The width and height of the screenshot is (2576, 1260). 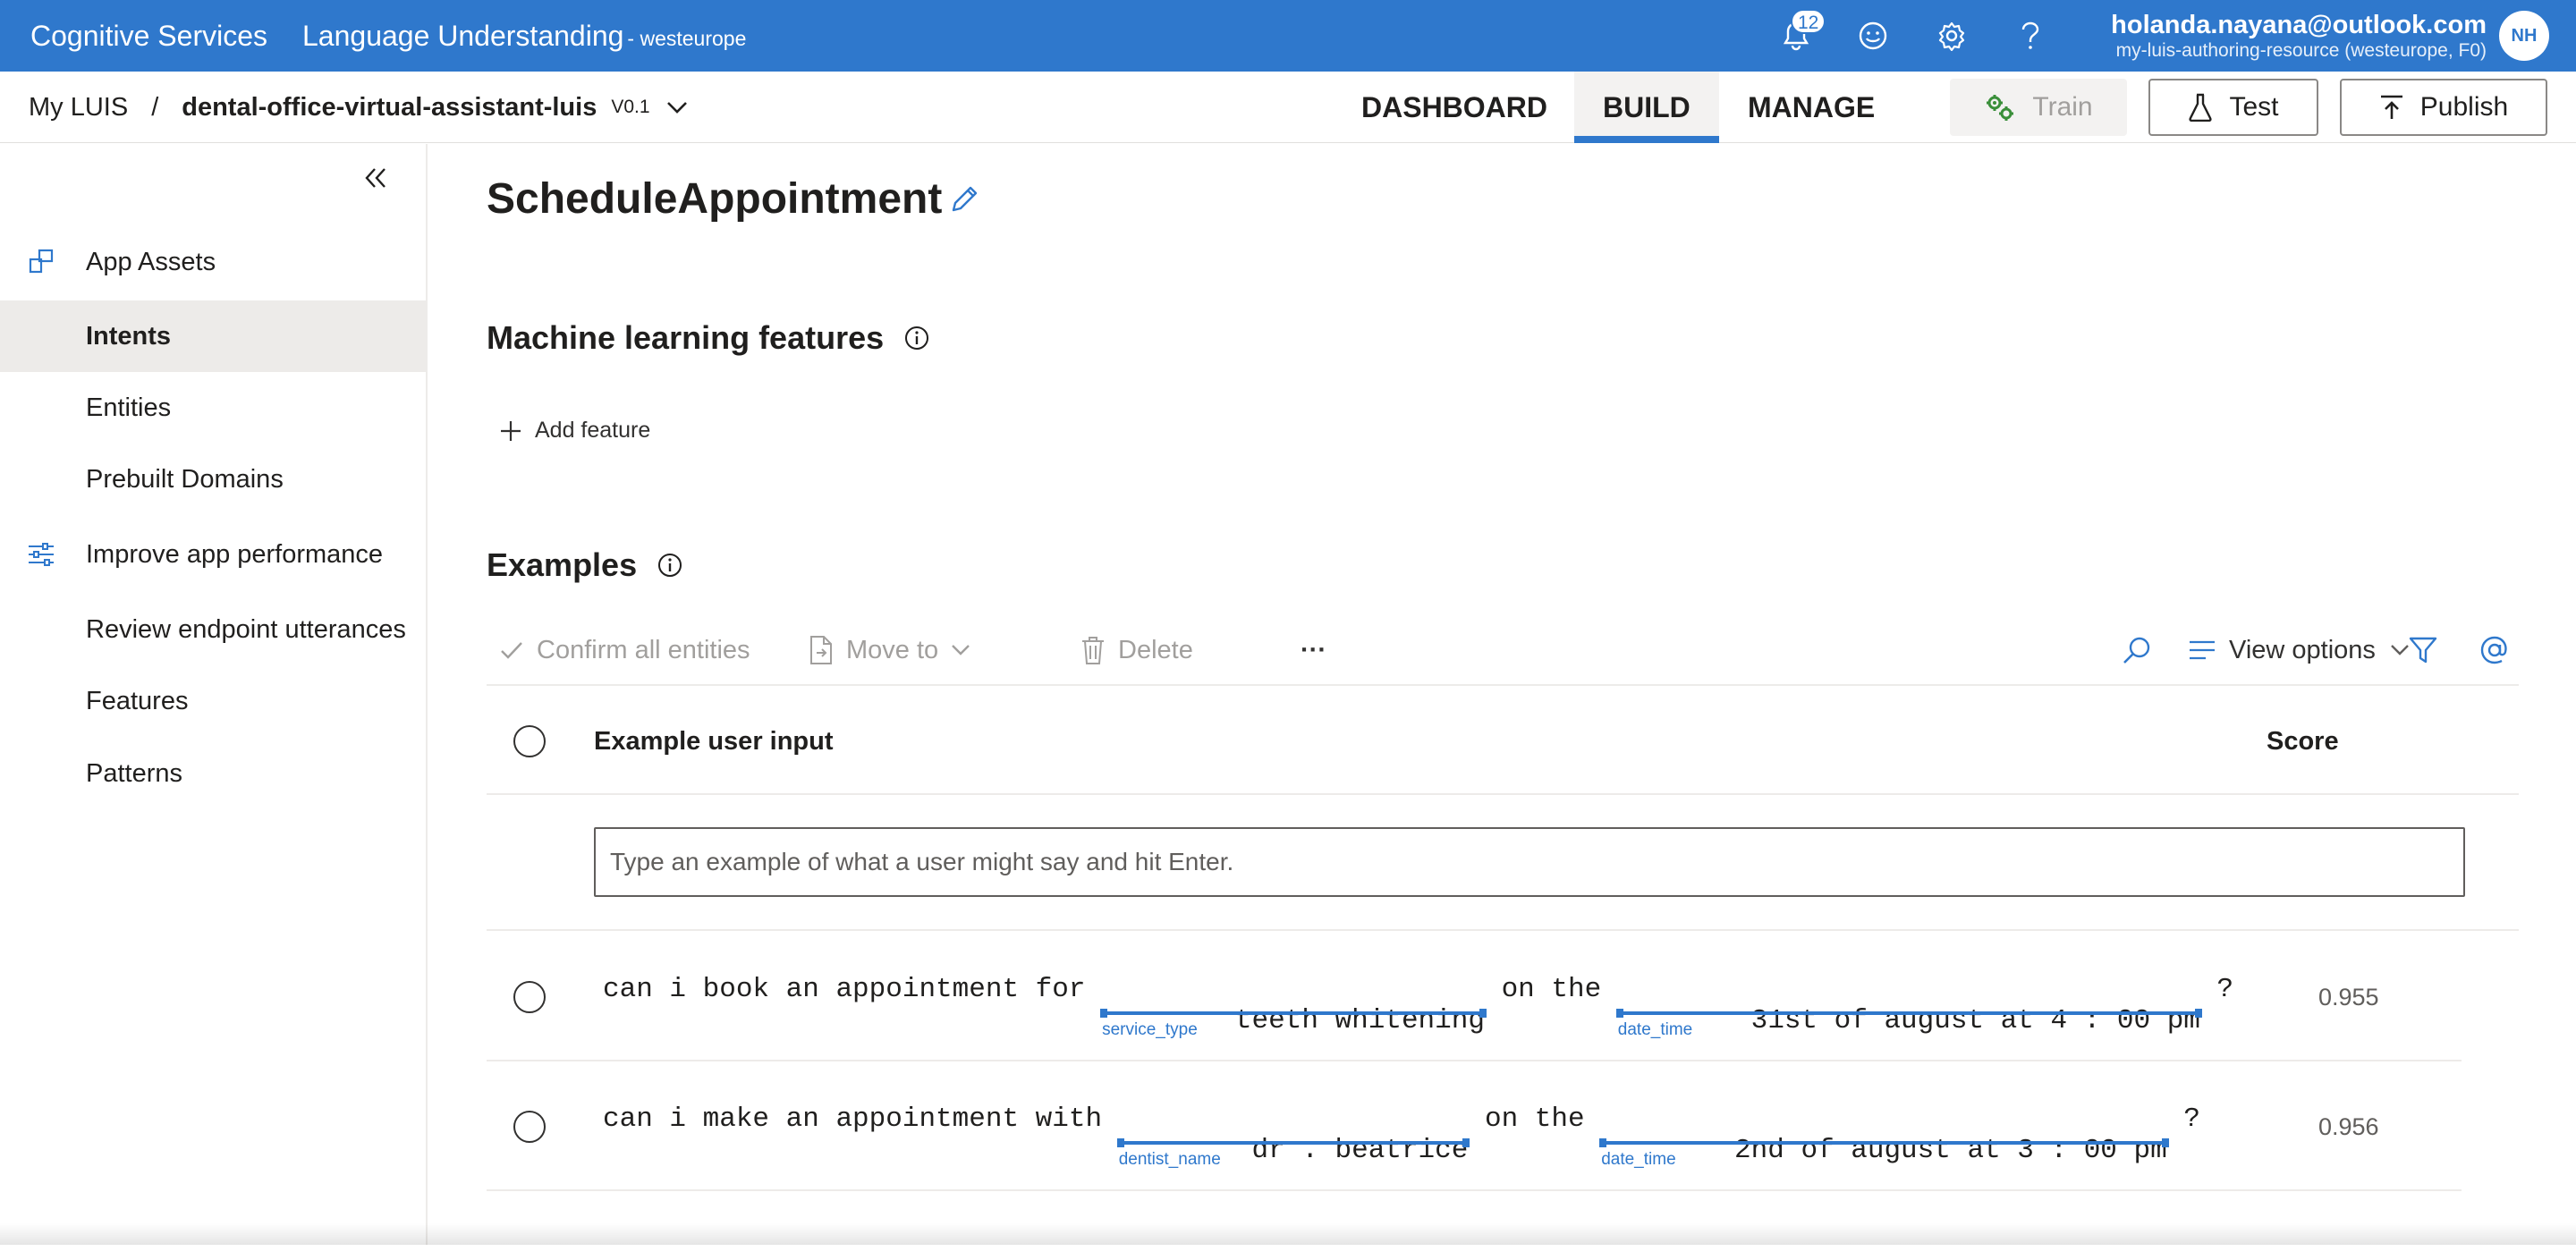 What do you see at coordinates (376, 178) in the screenshot?
I see `collapse-nav-button` at bounding box center [376, 178].